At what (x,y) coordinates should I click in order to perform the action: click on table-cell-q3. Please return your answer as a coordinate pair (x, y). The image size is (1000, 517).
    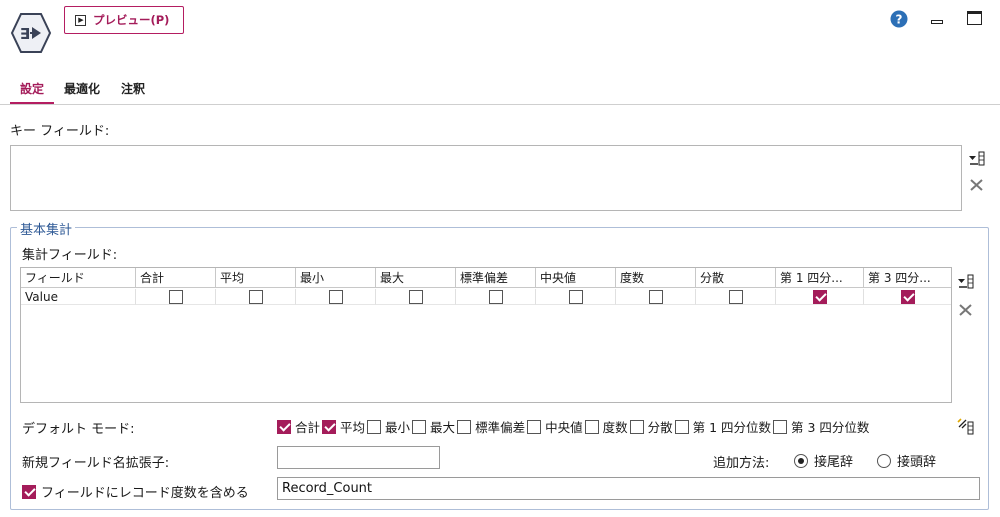
    Looking at the image, I should click on (907, 297).